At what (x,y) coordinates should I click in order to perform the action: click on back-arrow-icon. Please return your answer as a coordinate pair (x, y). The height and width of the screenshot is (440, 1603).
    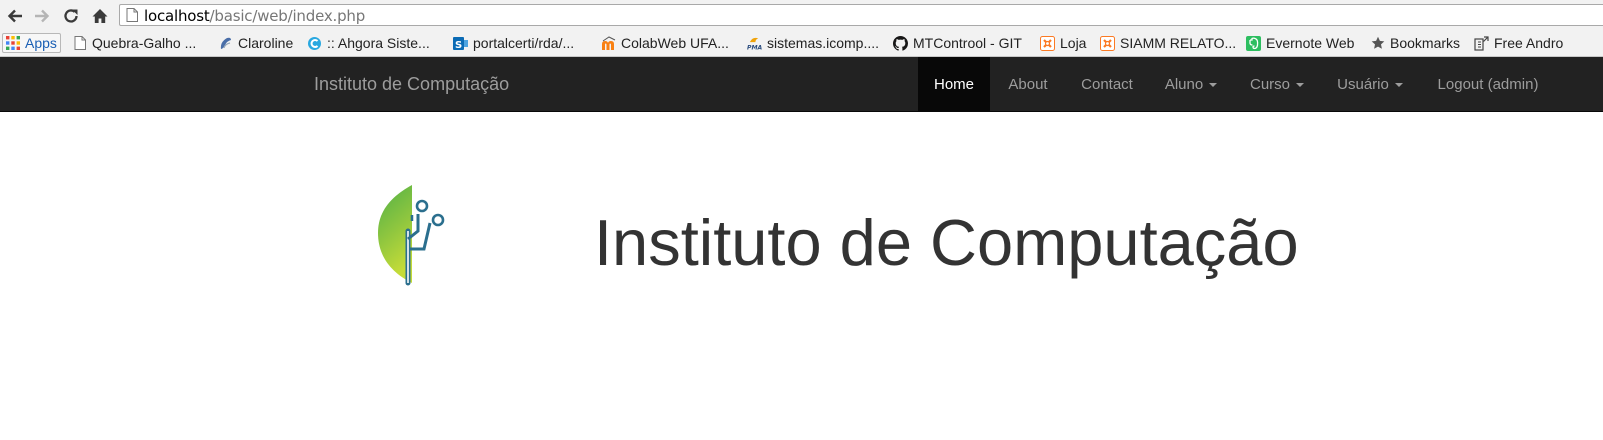
    Looking at the image, I should click on (14, 16).